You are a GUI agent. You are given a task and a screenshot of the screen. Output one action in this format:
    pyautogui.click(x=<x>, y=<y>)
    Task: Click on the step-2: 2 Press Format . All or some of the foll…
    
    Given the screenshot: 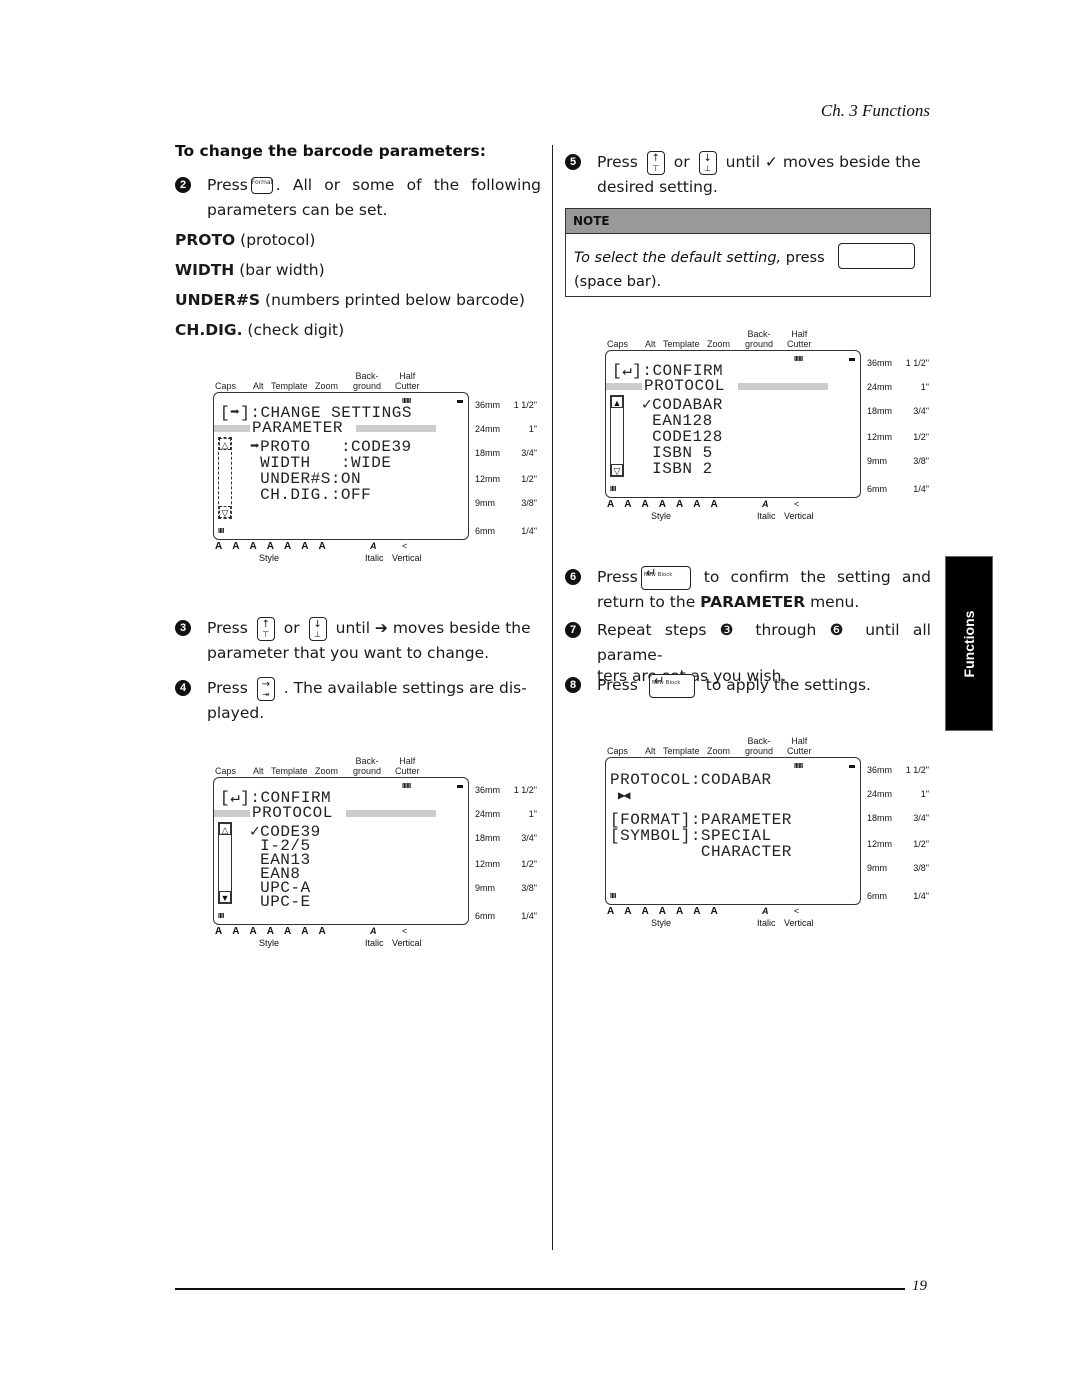 What is the action you would take?
    pyautogui.click(x=358, y=198)
    